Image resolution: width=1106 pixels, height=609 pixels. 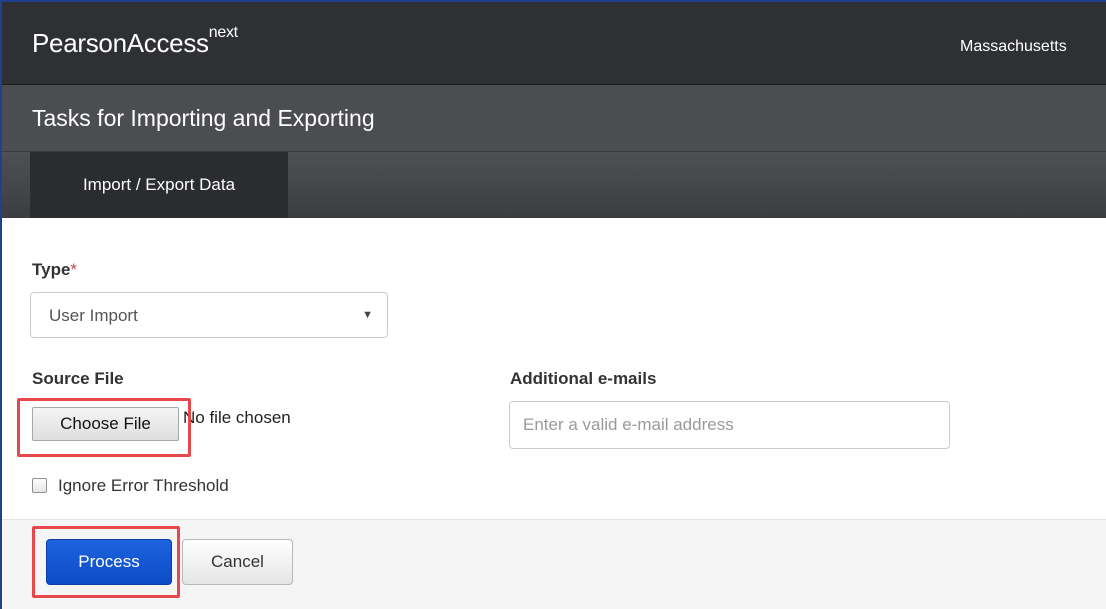 I want to click on additional-emails-label: Additional e-mails, so click(x=583, y=378).